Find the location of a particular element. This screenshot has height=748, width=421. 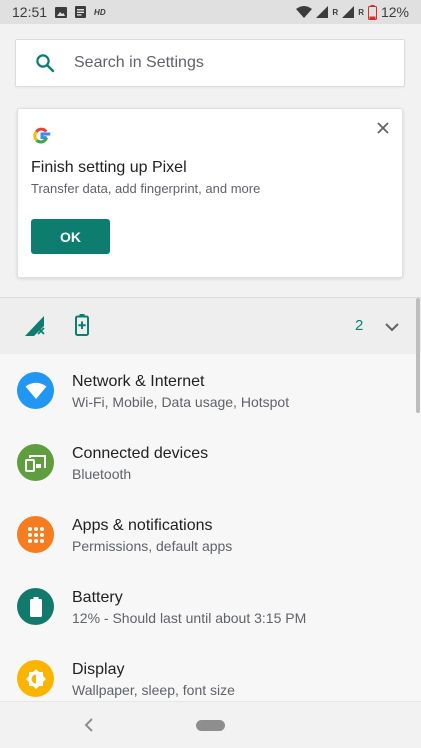

navigation-bar is located at coordinates (210, 724).